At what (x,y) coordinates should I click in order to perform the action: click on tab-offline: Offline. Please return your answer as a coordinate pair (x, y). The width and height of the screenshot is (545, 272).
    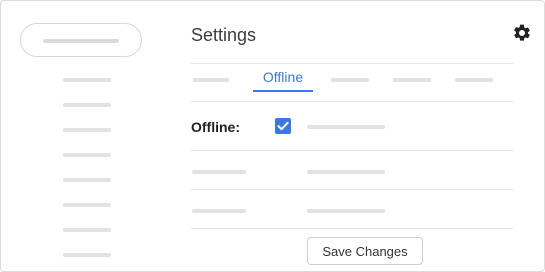
    Looking at the image, I should click on (283, 80).